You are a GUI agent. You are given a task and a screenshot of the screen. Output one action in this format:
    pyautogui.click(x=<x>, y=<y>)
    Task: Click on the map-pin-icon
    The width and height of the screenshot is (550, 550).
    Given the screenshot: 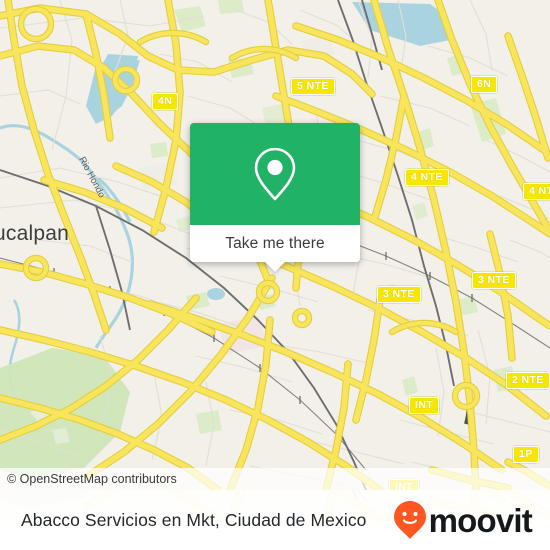 What is the action you would take?
    pyautogui.click(x=275, y=174)
    